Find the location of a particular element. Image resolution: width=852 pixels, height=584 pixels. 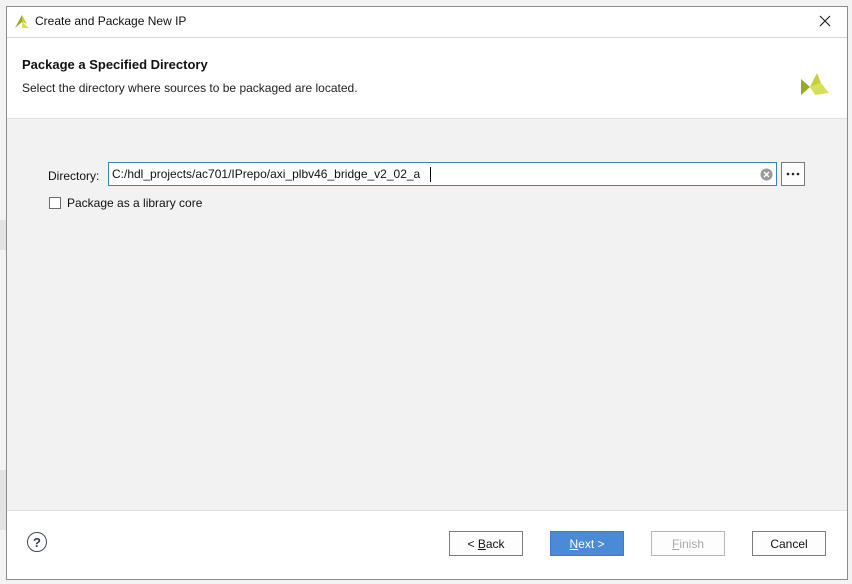

next-button: Next > is located at coordinates (587, 543).